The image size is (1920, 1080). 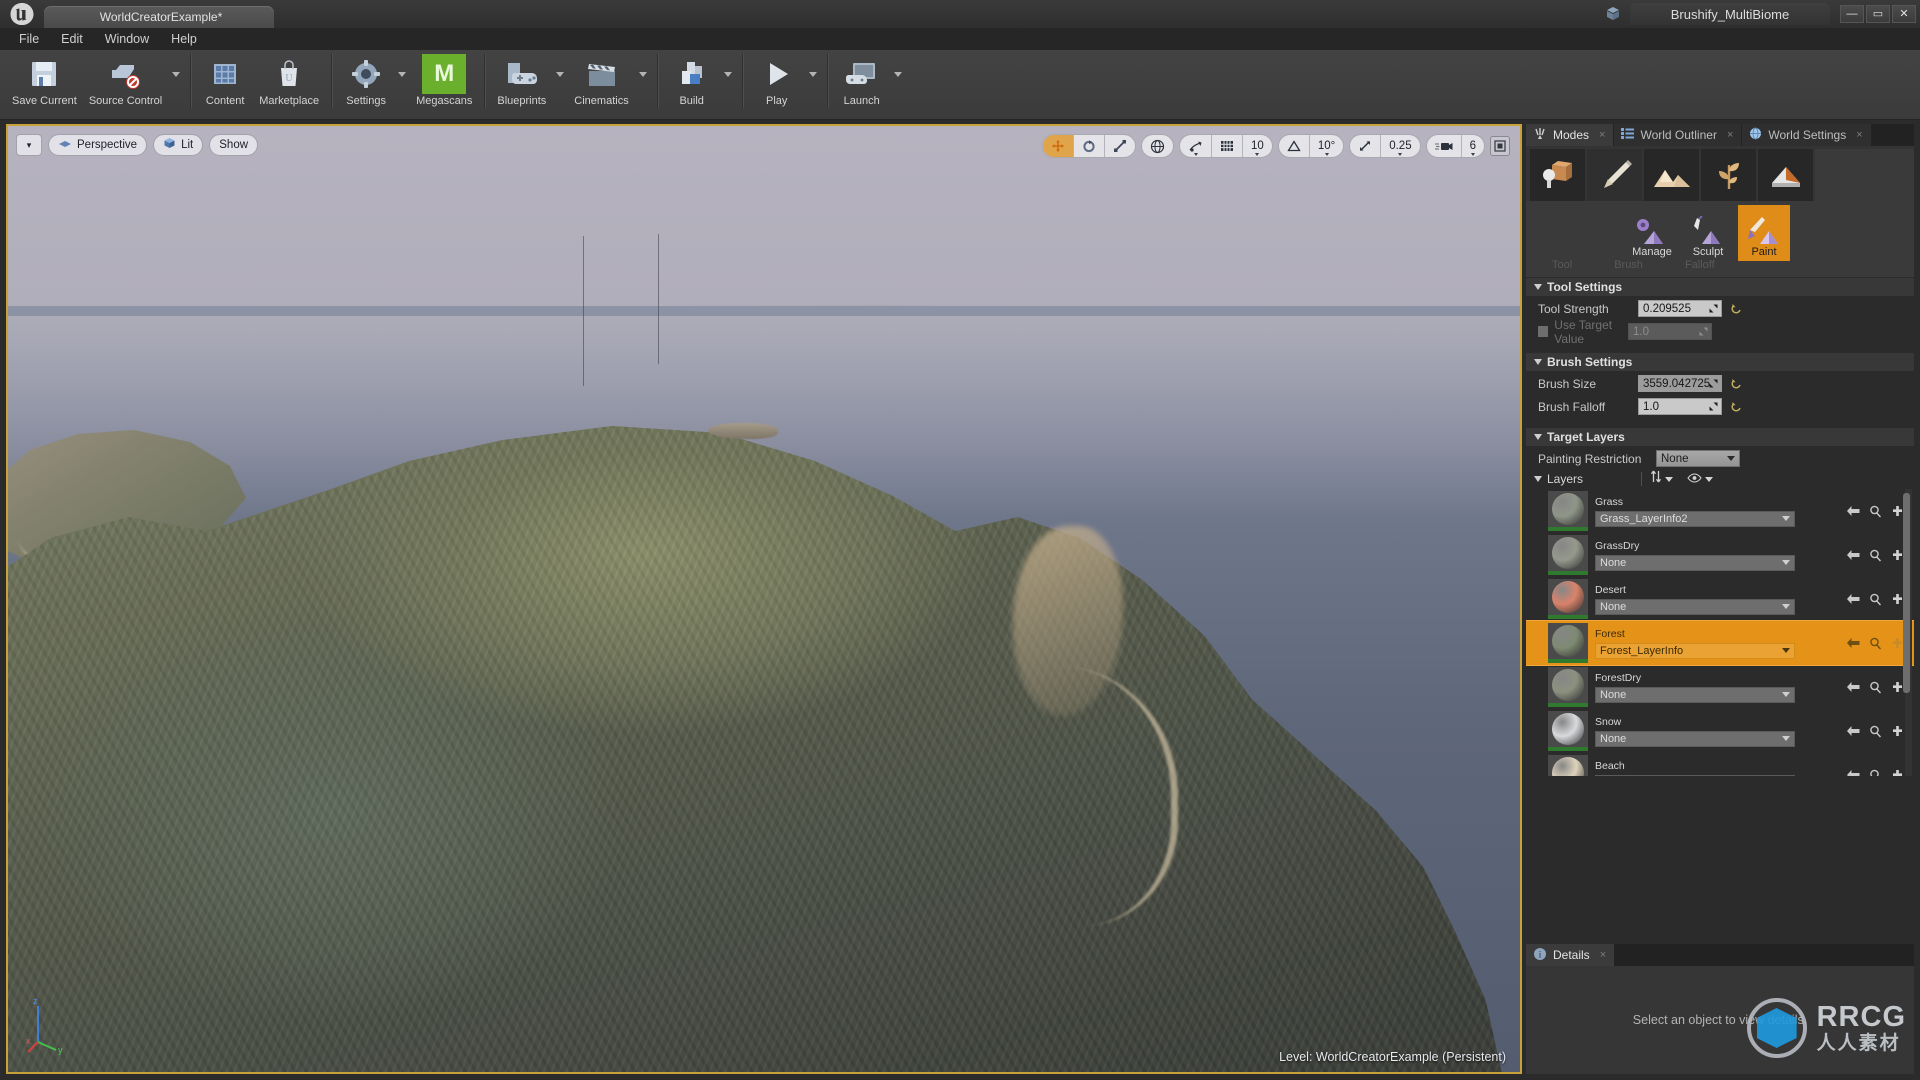 I want to click on section-tool-settings: Tool Settings, so click(x=1720, y=286).